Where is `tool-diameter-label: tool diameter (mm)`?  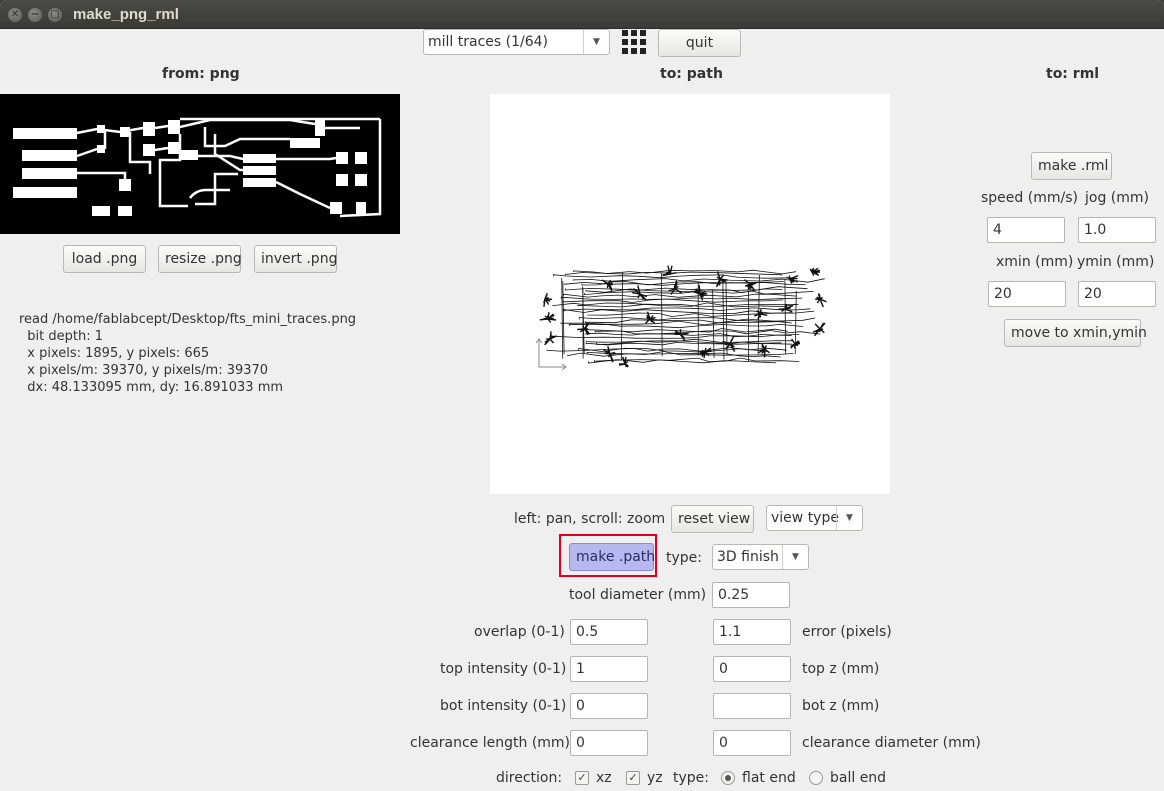
tool-diameter-label: tool diameter (mm) is located at coordinates (638, 595).